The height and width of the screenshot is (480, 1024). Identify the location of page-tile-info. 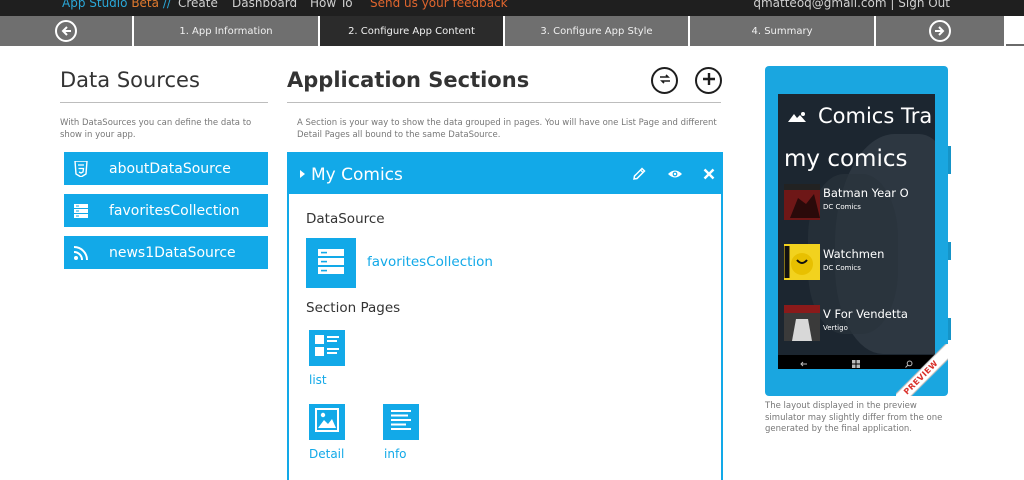
(401, 422).